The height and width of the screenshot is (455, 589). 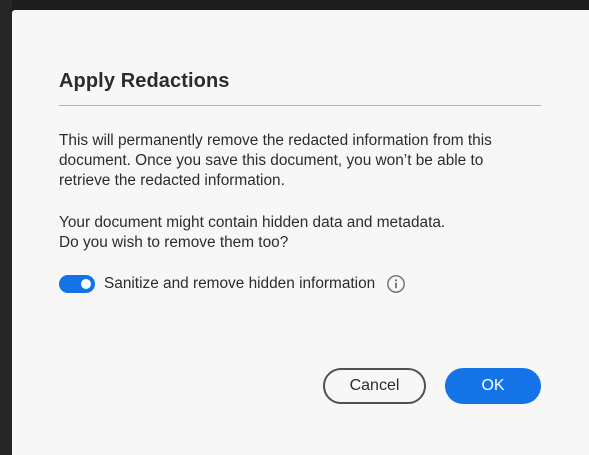 What do you see at coordinates (144, 81) in the screenshot?
I see `dialog-title: Apply Redactions` at bounding box center [144, 81].